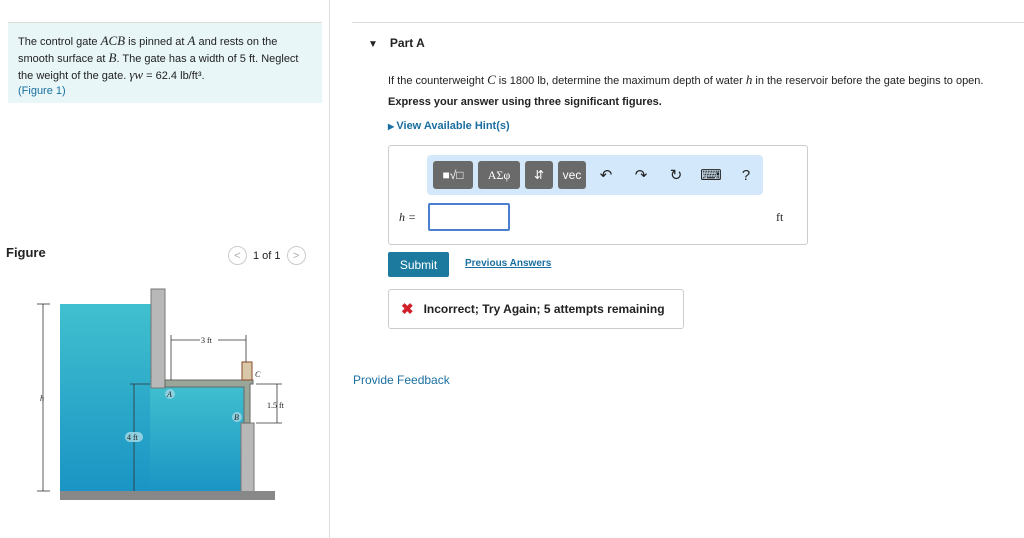 This screenshot has width=1024, height=538. Describe the element at coordinates (453, 126) in the screenshot. I see `hint-label: View Available Hint(s)` at that location.